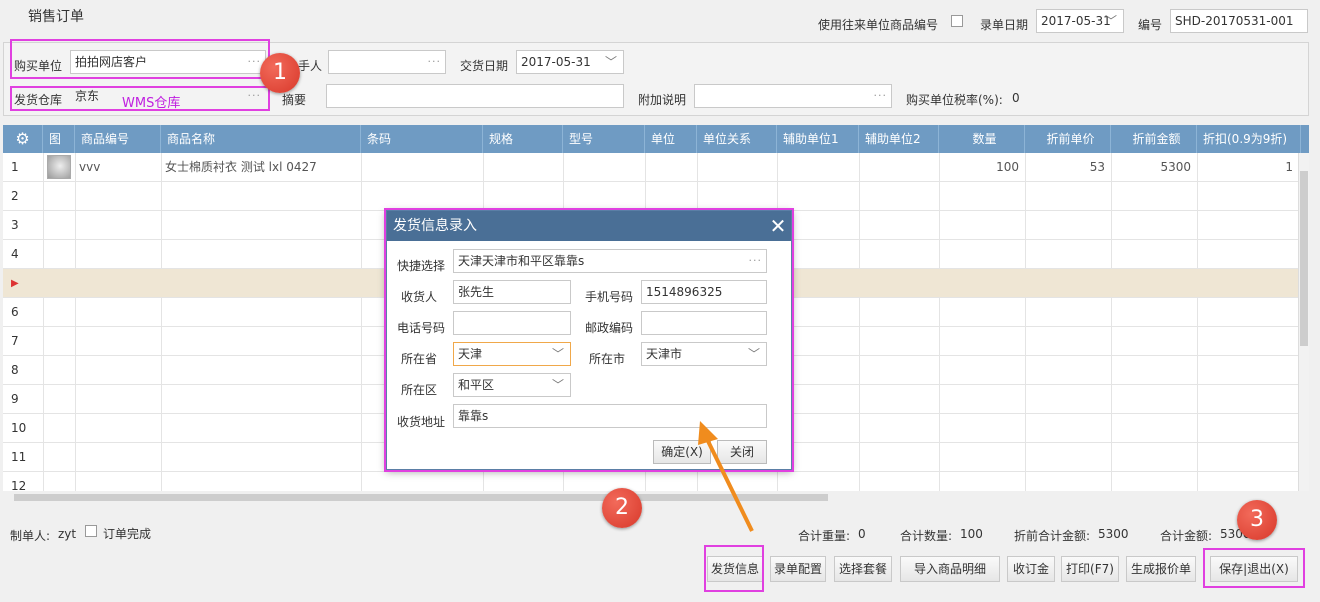  Describe the element at coordinates (419, 297) in the screenshot. I see `receiver-label: 收货人` at that location.